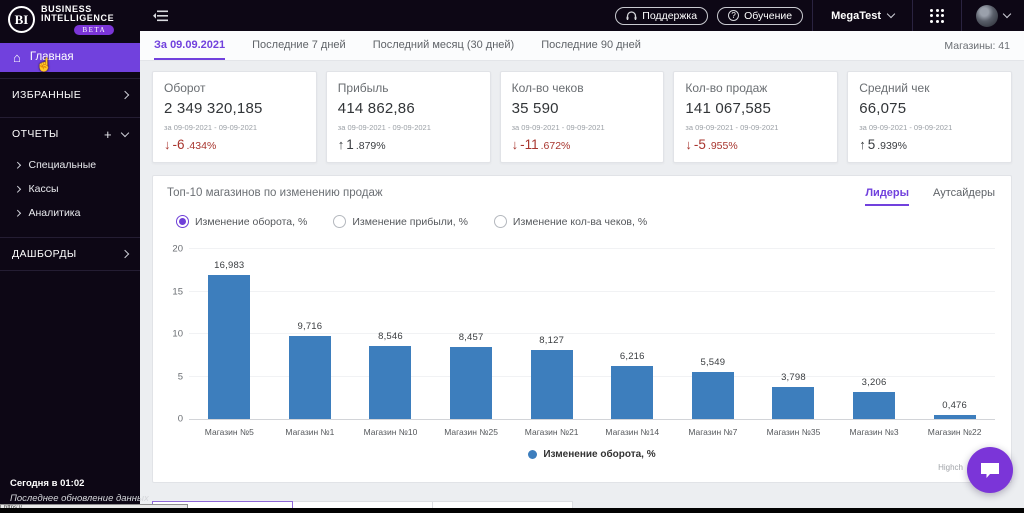 This screenshot has height=513, width=1024. I want to click on sidebar-item-dashboards: ДАШБОРДЫ, so click(70, 253).